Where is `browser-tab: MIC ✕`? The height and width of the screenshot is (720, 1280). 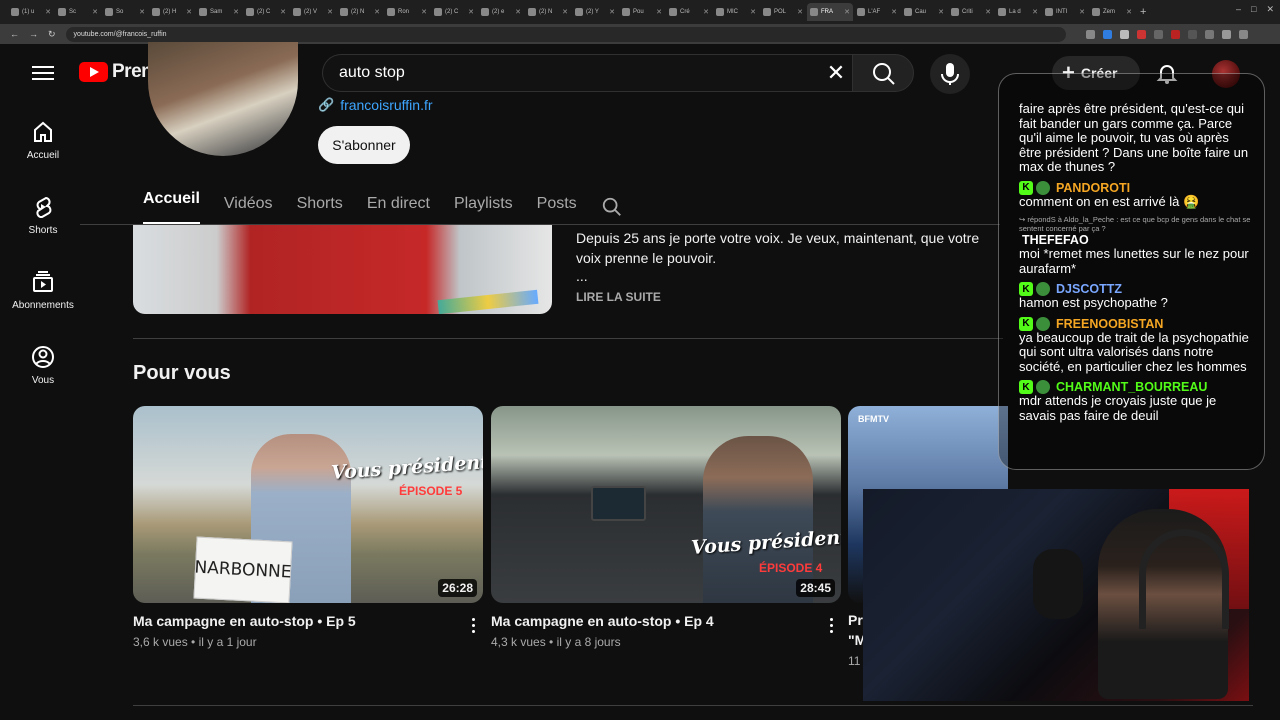
browser-tab: MIC ✕ is located at coordinates (736, 12).